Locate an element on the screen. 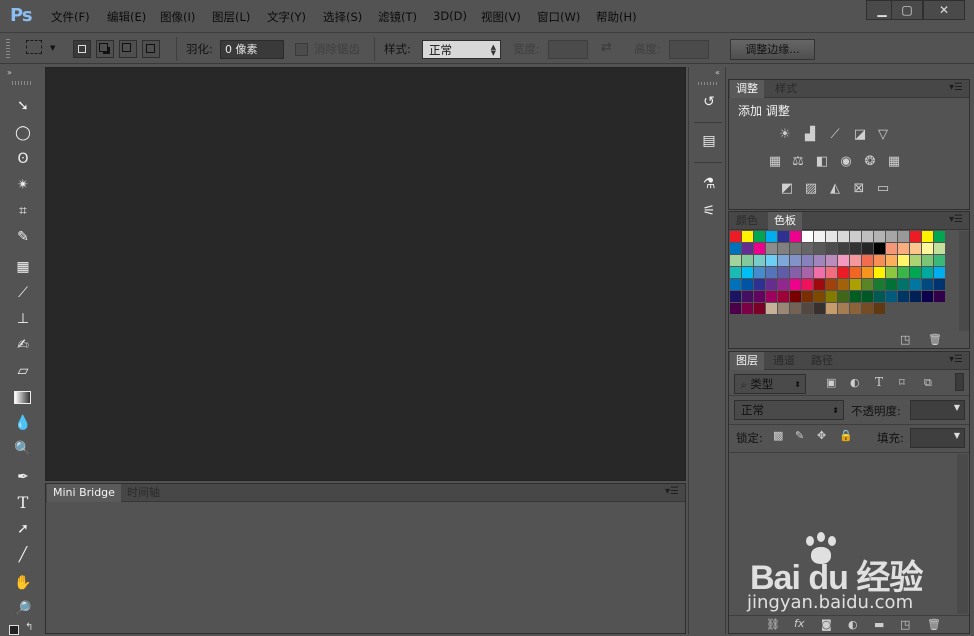 The height and width of the screenshot is (636, 974). threshold-icon: ◭ is located at coordinates (835, 188).